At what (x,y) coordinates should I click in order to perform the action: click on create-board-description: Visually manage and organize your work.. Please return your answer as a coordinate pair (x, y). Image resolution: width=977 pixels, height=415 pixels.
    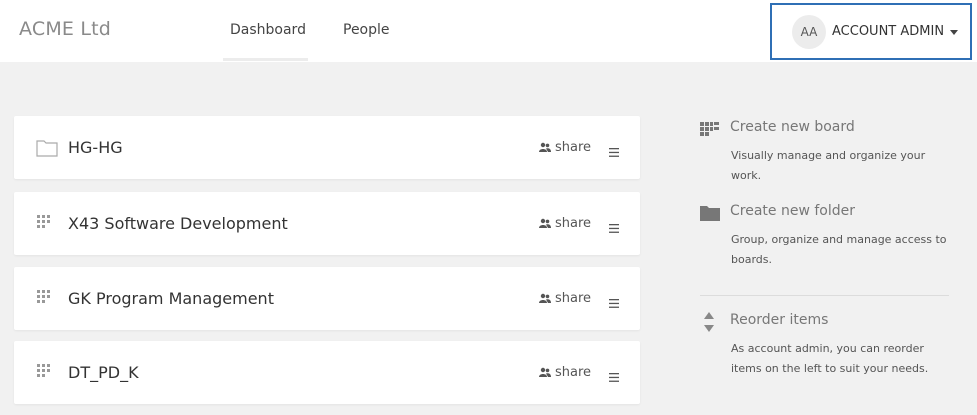
    Looking at the image, I should click on (828, 165).